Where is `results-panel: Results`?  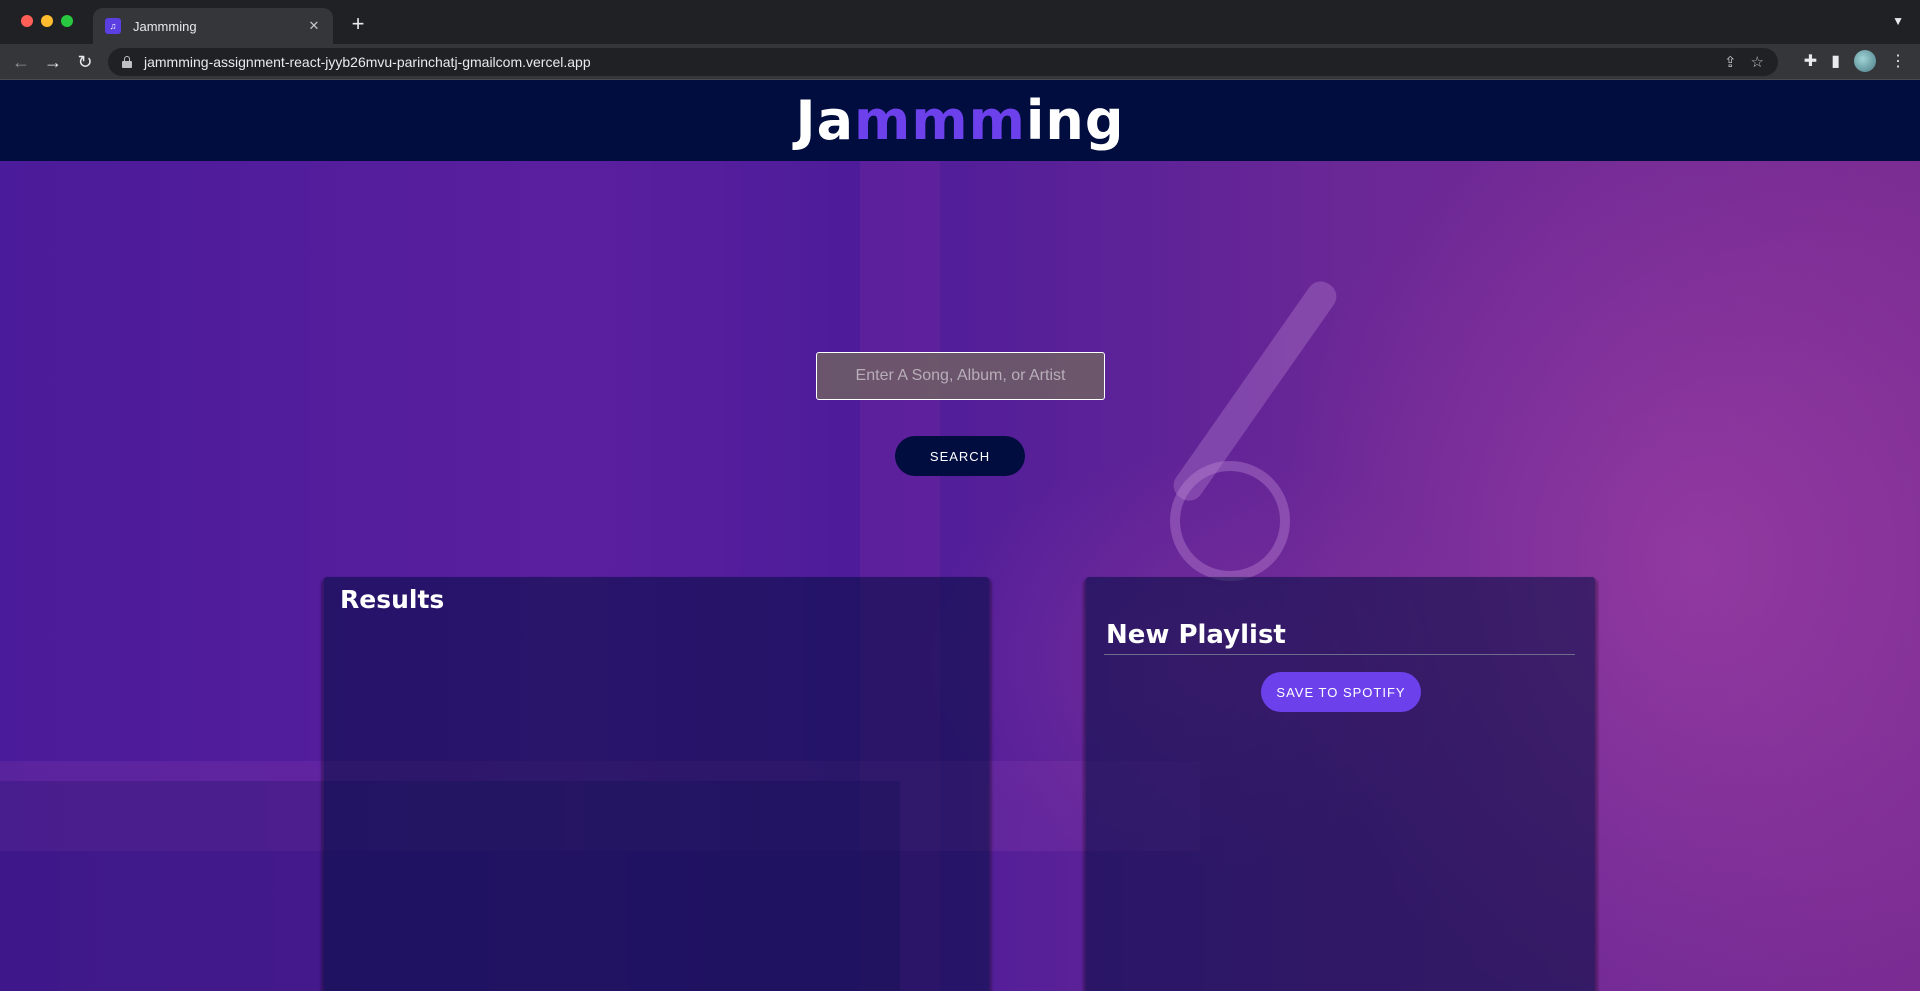
results-panel: Results is located at coordinates (656, 784).